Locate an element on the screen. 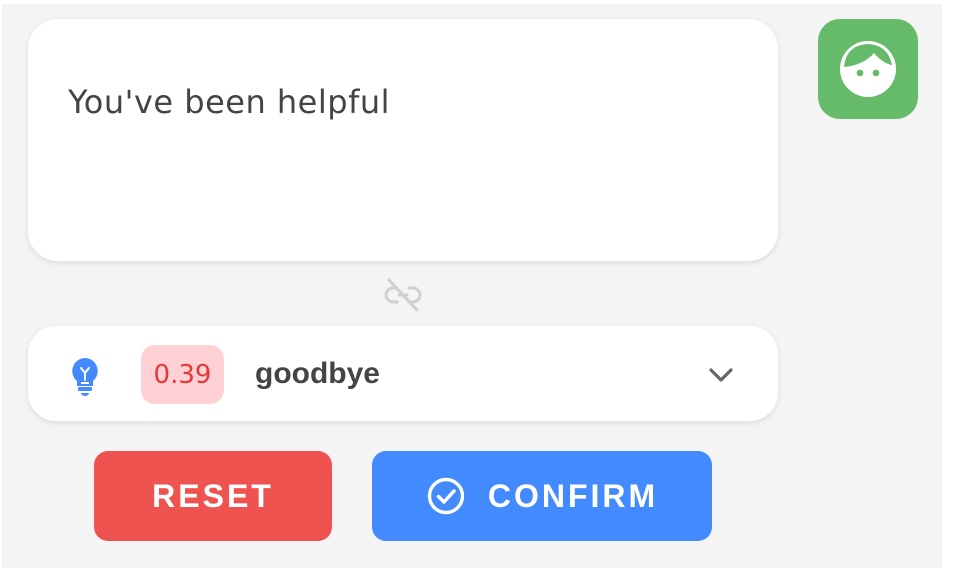 The height and width of the screenshot is (571, 954). lightbulb-icon is located at coordinates (85, 377).